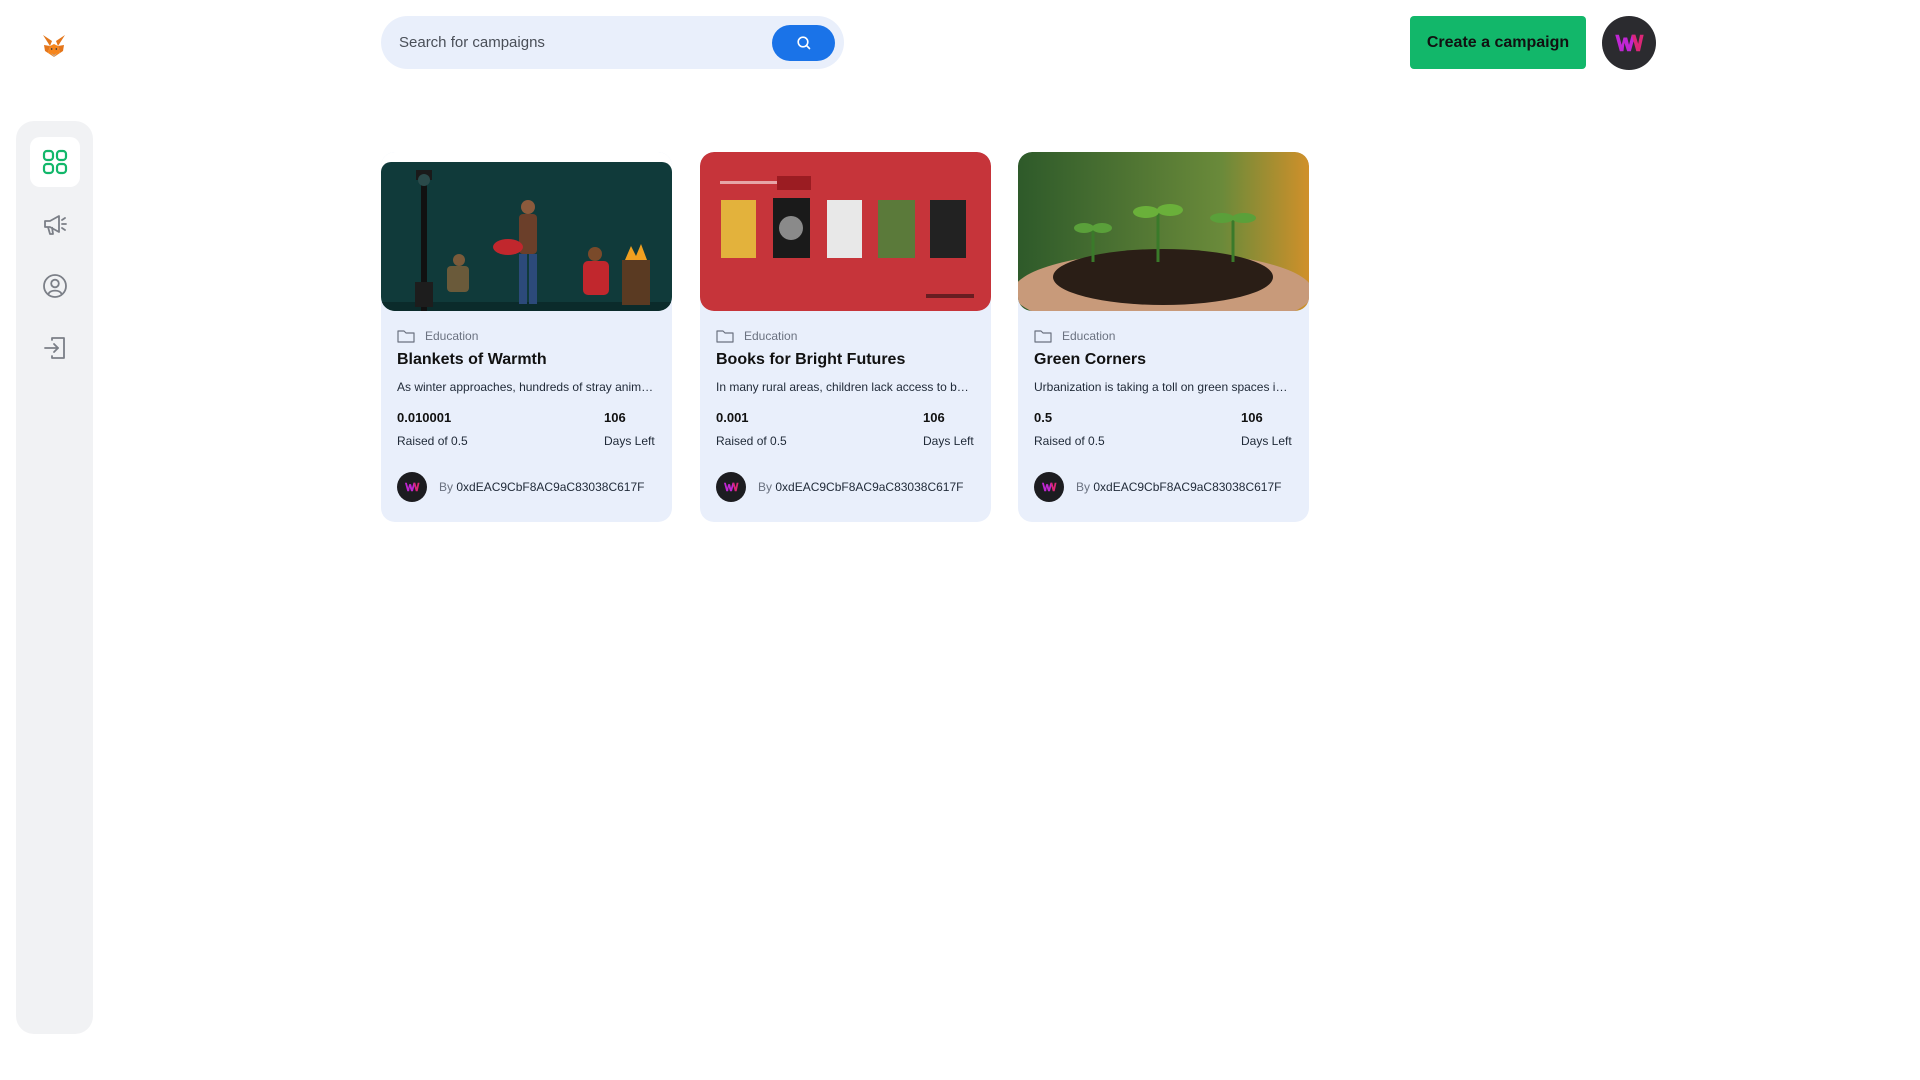 This screenshot has width=1920, height=1080. Describe the element at coordinates (732, 417) in the screenshot. I see `raised-amount: 0.001` at that location.